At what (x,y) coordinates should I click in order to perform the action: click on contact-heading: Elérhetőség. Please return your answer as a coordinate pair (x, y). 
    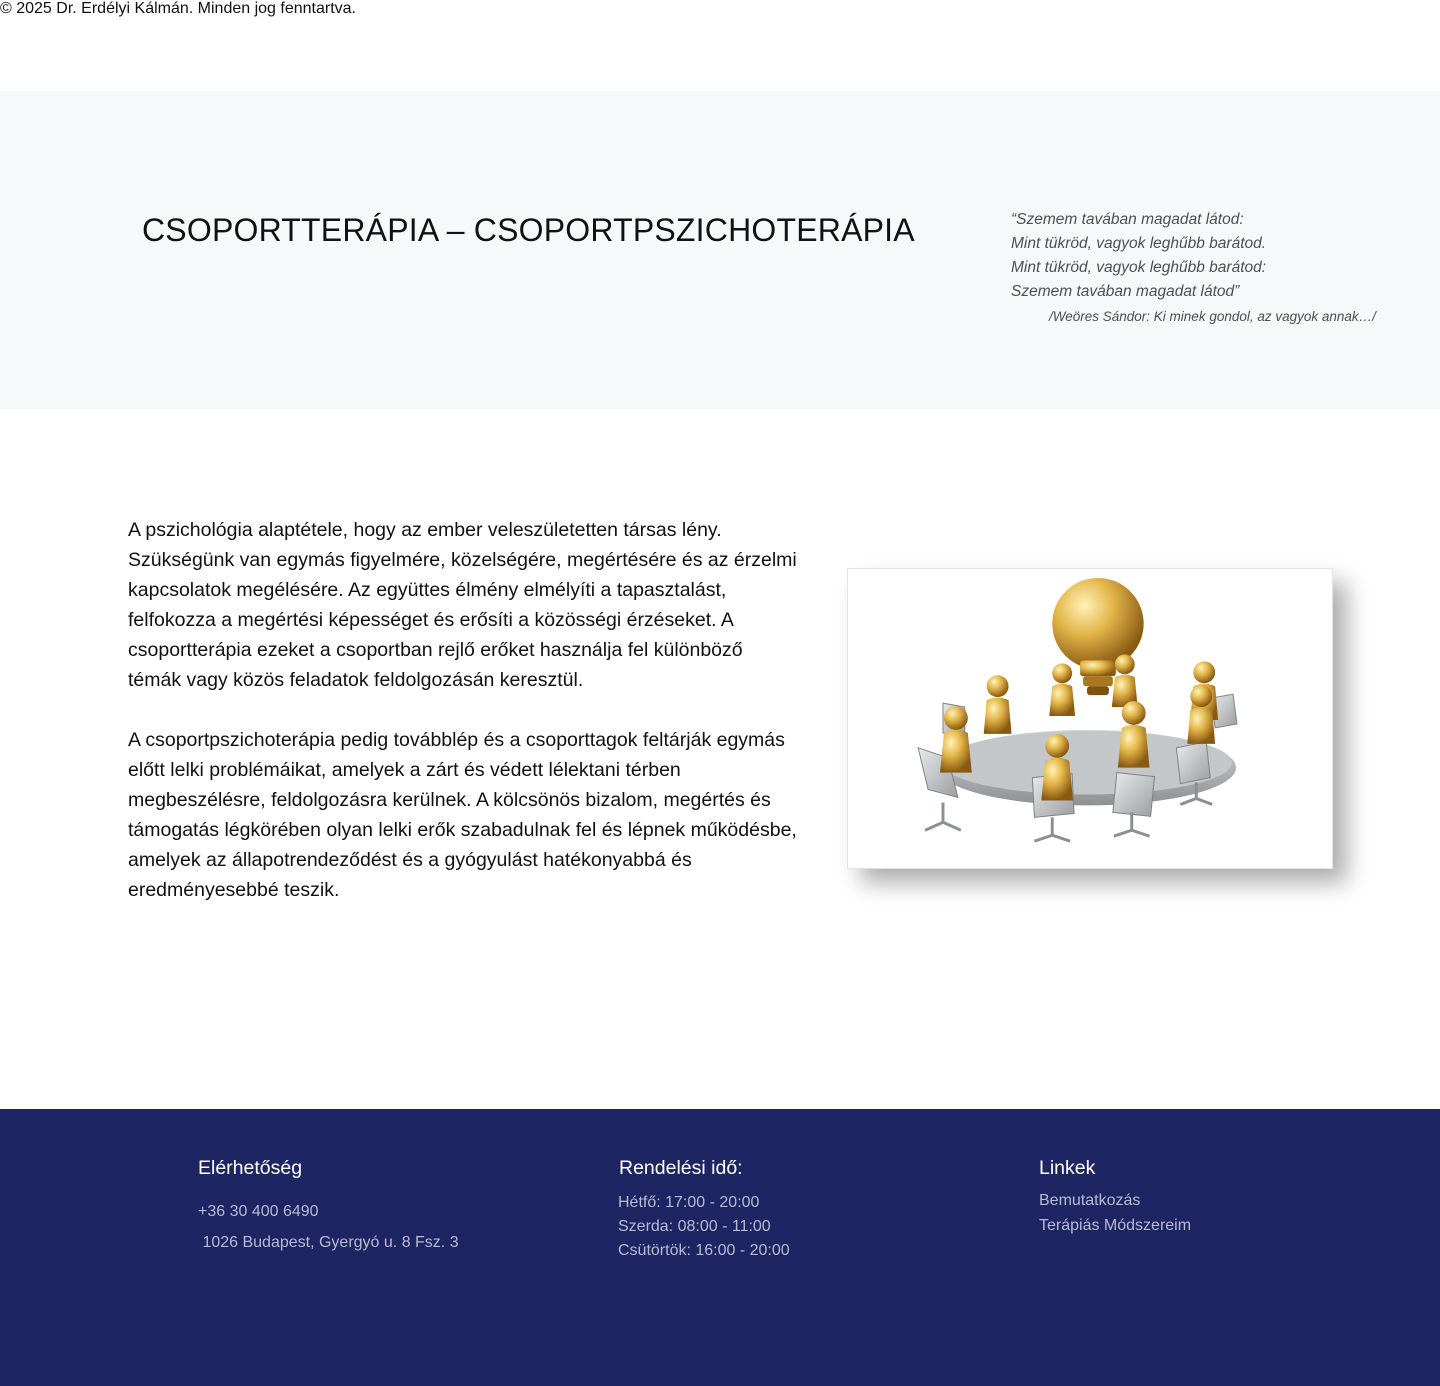
    Looking at the image, I should click on (250, 1168).